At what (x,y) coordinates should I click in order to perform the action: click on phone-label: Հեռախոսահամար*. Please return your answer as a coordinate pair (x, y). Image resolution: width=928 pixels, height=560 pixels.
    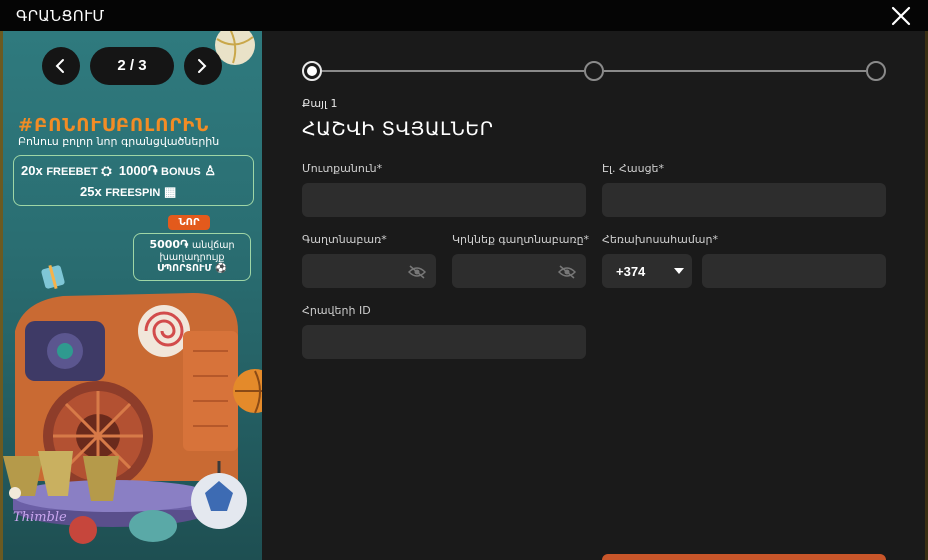
    Looking at the image, I should click on (660, 239).